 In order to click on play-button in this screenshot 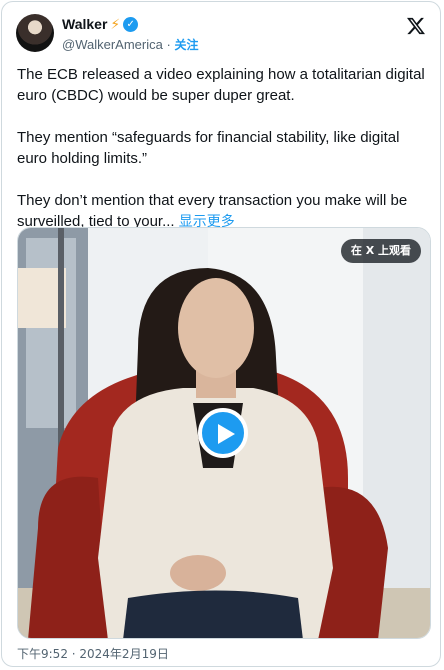, I will do `click(223, 433)`.